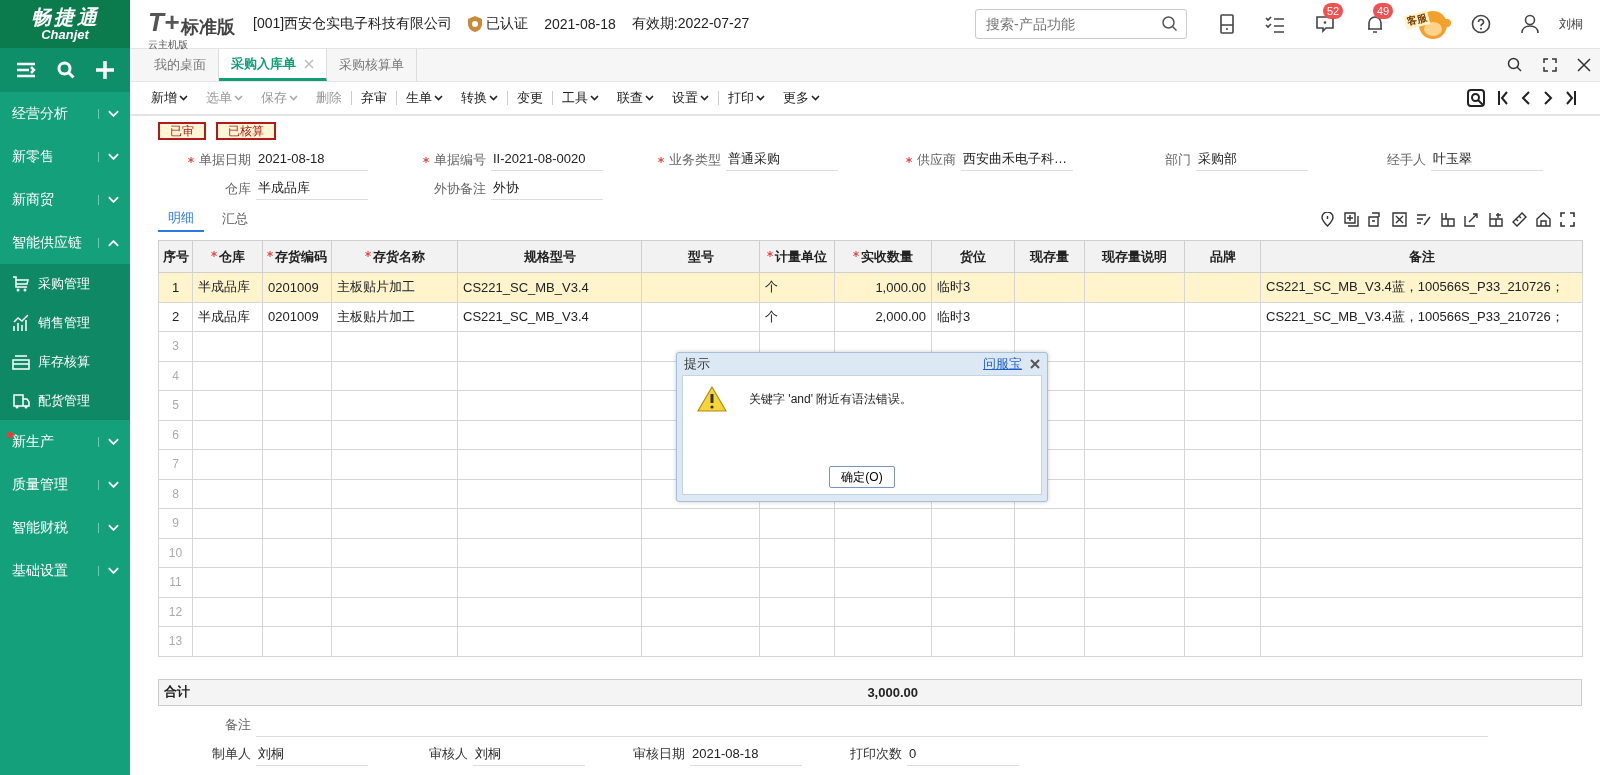 The image size is (1600, 775). What do you see at coordinates (1423, 219) in the screenshot?
I see `lines-icon` at bounding box center [1423, 219].